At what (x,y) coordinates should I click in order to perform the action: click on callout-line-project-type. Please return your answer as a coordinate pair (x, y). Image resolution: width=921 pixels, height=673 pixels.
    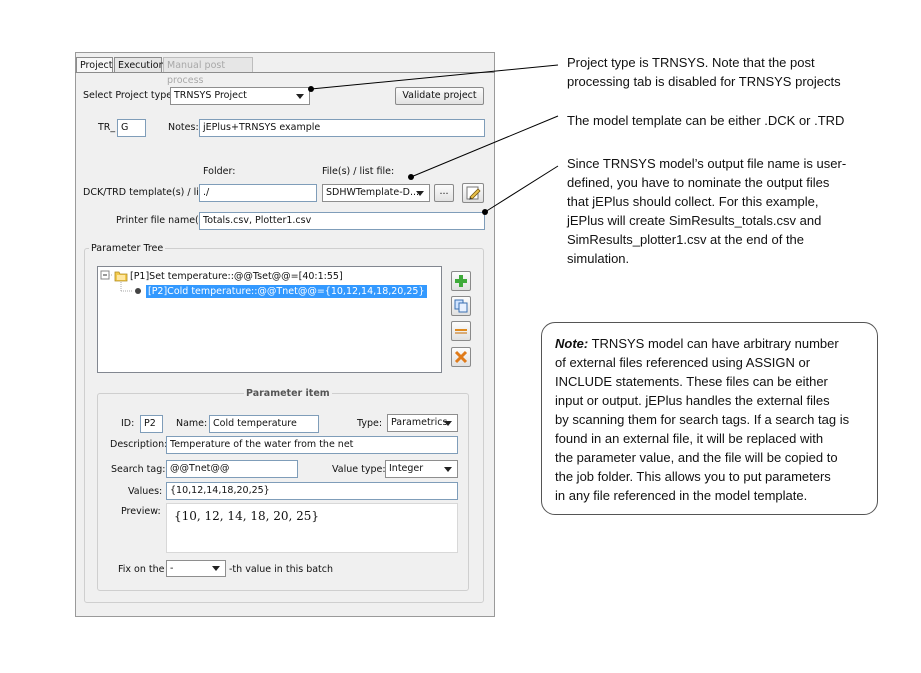
    Looking at the image, I should click on (434, 77).